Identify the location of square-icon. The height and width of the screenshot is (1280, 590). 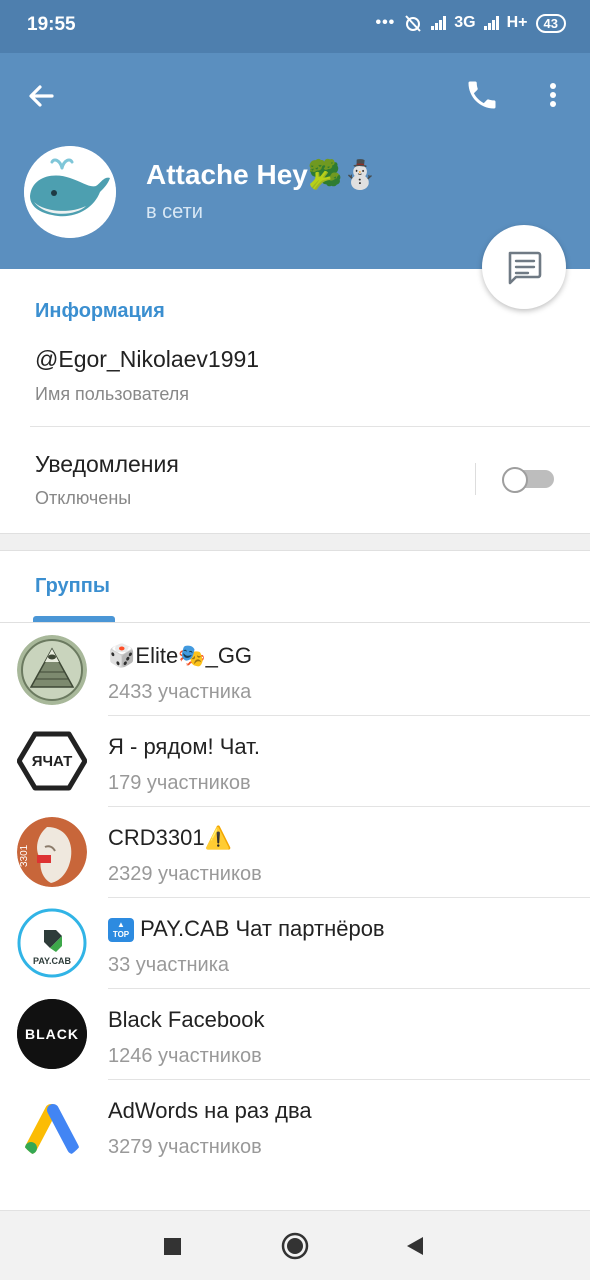
(172, 1246).